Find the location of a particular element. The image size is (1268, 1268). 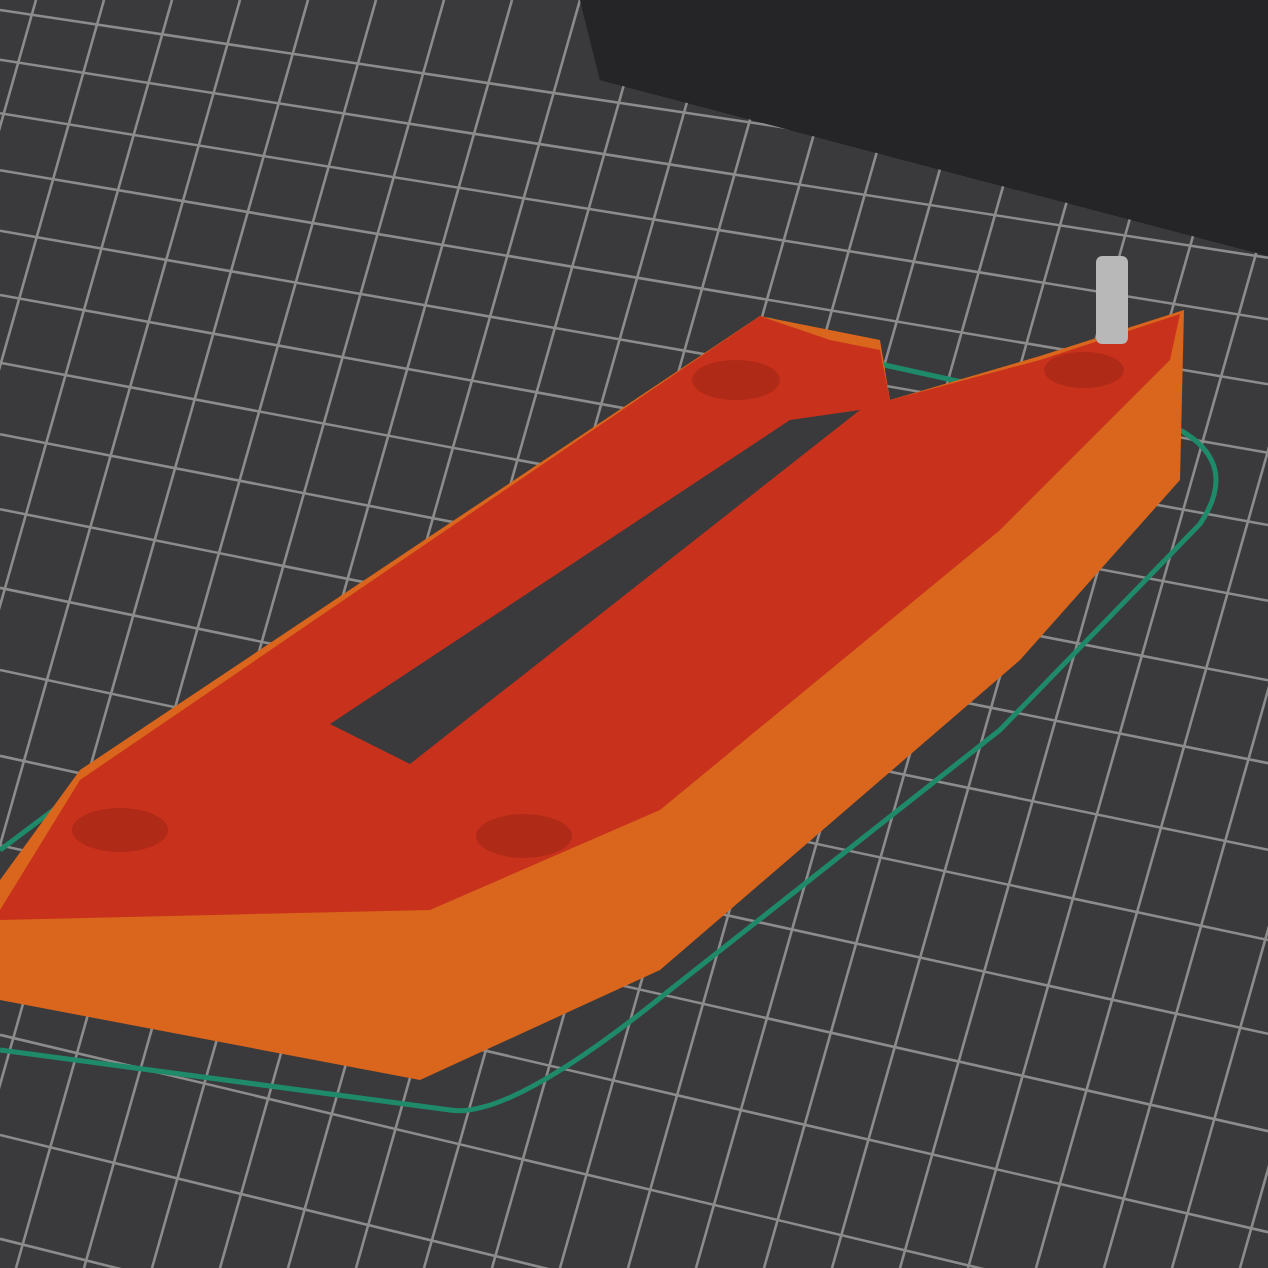

pin-drawing is located at coordinates (1112, 300).